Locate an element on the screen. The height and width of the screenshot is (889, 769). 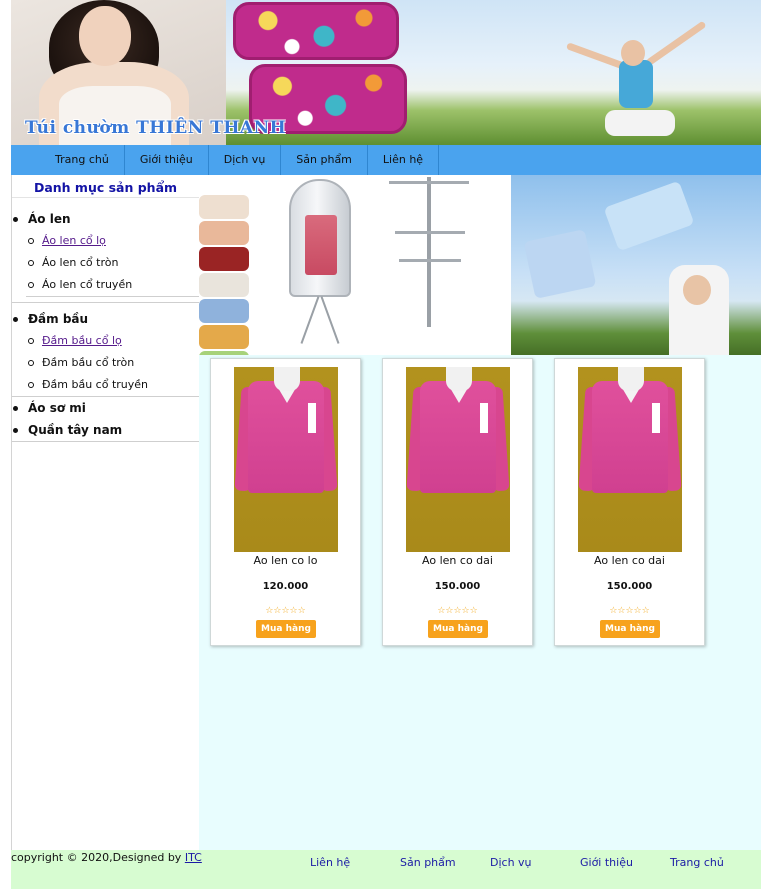
subcategory-link: Đầm bầu cổ tròn is located at coordinates (88, 362).